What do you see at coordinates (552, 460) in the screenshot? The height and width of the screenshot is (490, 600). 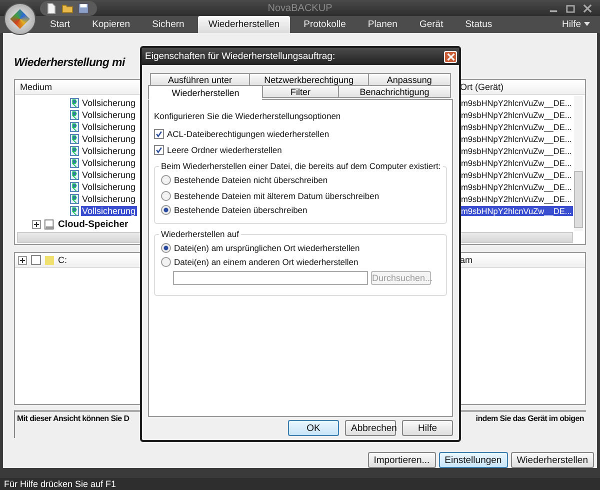 I see `action-button: Wiederherstellen` at bounding box center [552, 460].